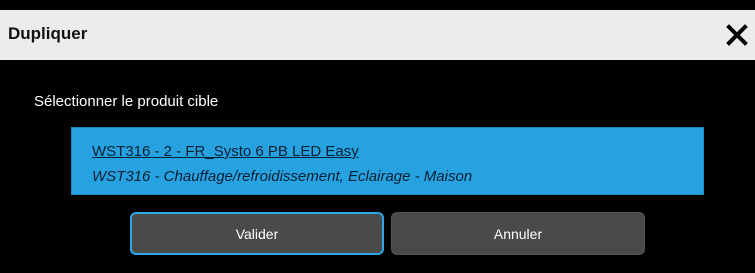 The height and width of the screenshot is (273, 755). Describe the element at coordinates (126, 101) in the screenshot. I see `select-target-label: Sélectionner le produit cible` at that location.